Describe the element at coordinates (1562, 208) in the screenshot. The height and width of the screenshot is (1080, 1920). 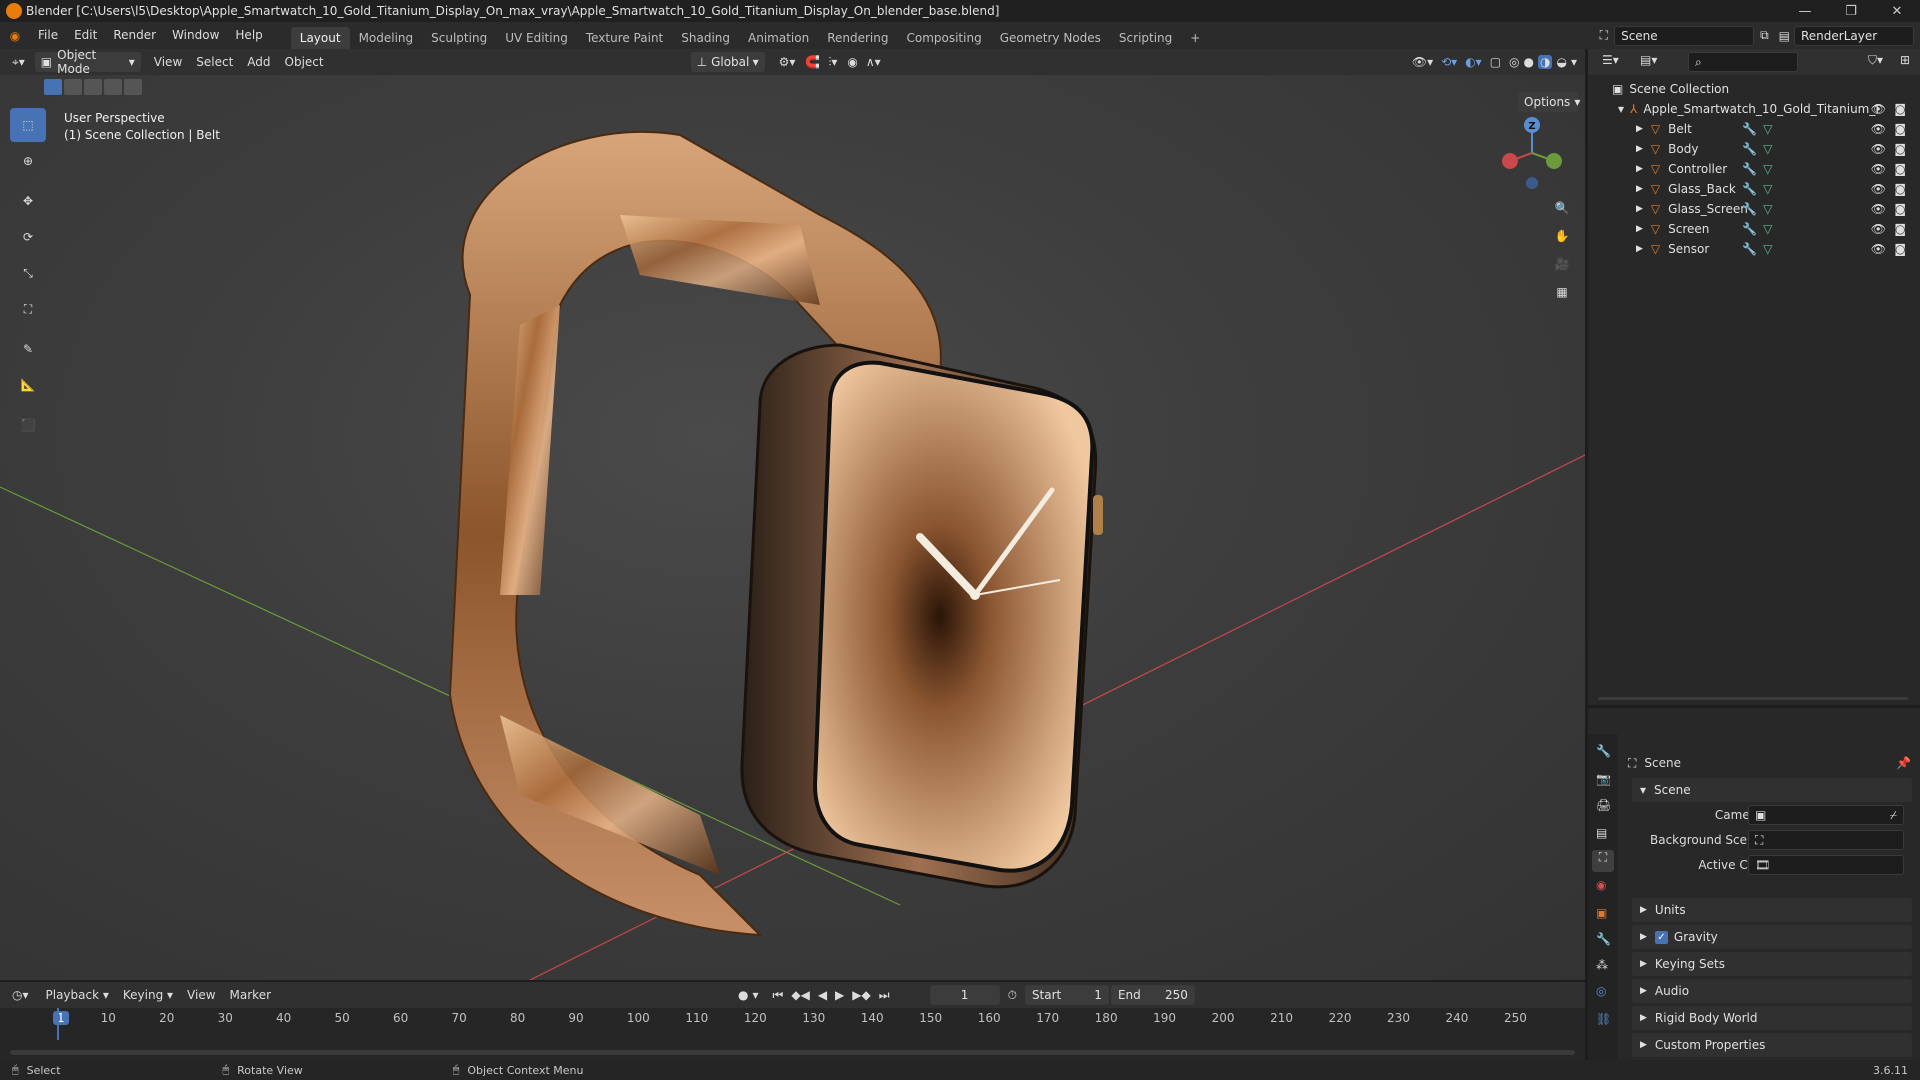
I see `zoom-icon: 🔍` at that location.